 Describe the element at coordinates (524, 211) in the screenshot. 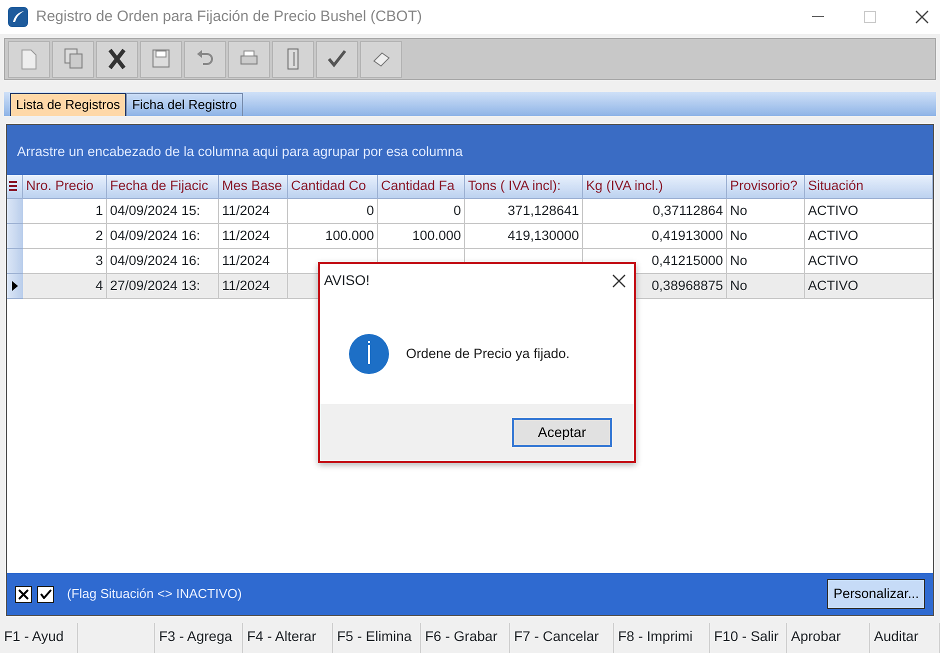

I see `table-cell: 371,128641` at that location.